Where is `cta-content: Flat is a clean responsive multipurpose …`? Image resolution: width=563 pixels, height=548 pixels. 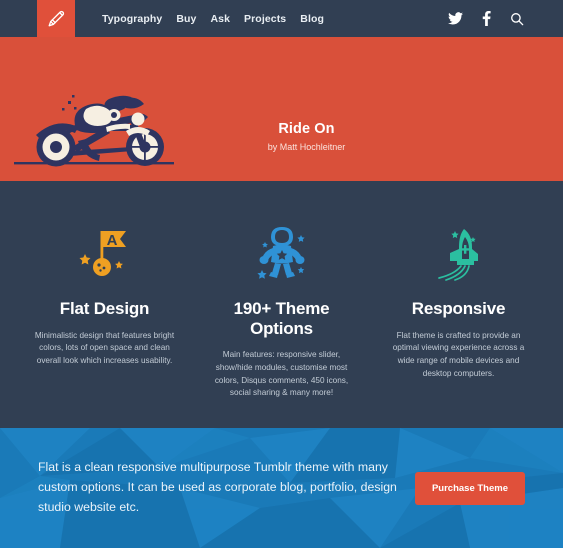 cta-content: Flat is a clean responsive multipurpose … is located at coordinates (281, 488).